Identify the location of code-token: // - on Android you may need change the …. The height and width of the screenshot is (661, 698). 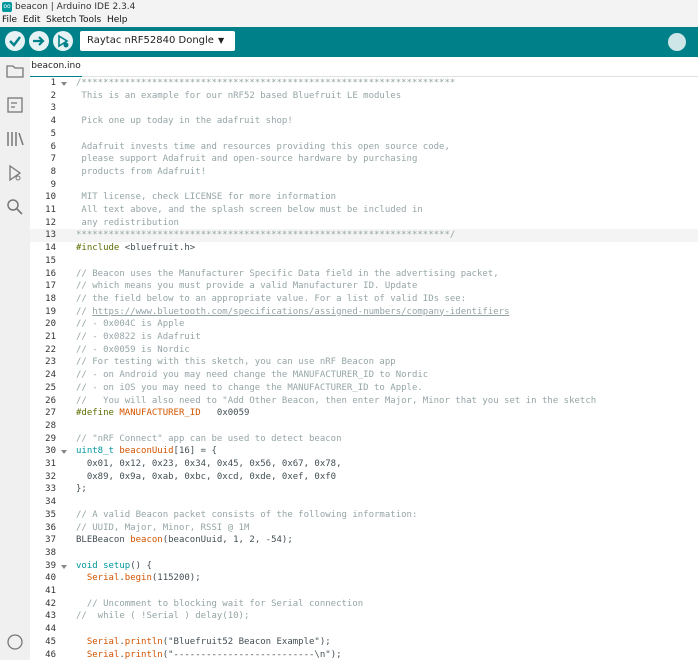
(252, 375).